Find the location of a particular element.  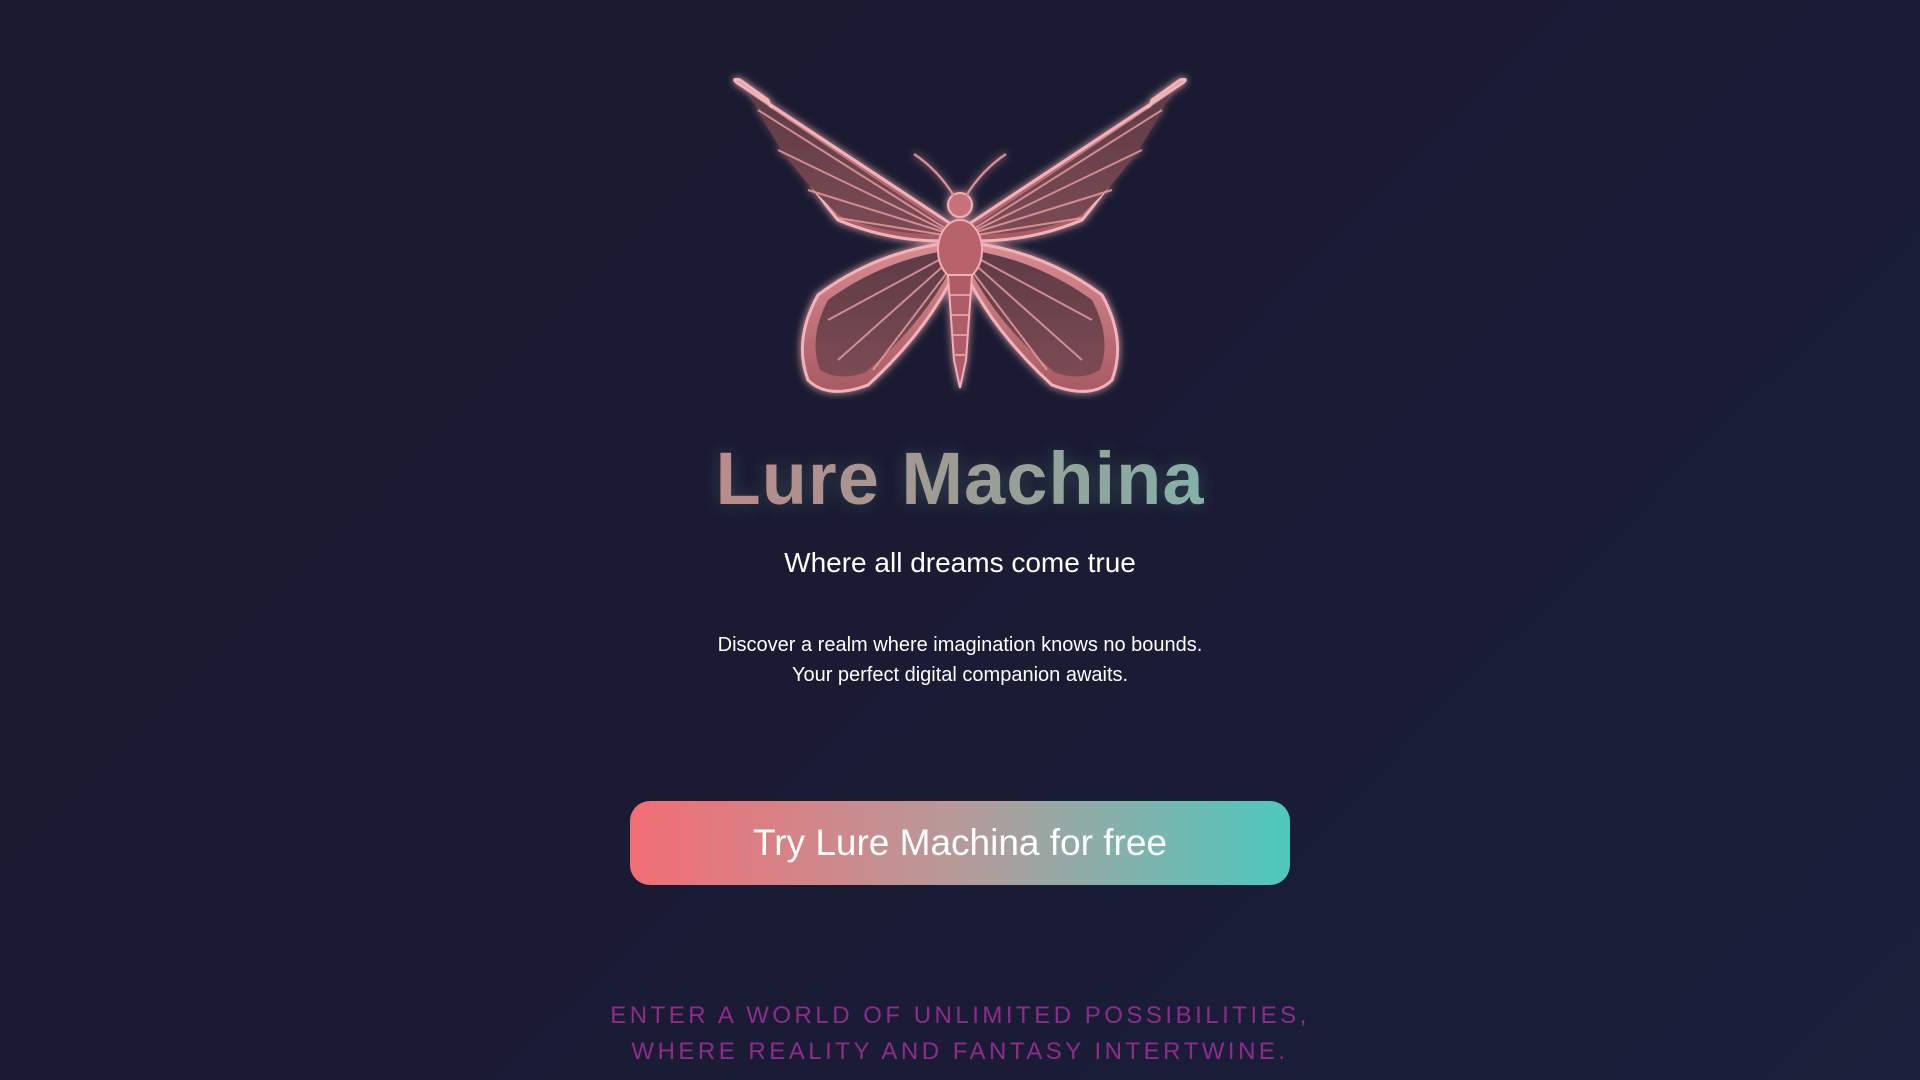

butterfly-icon is located at coordinates (960, 235).